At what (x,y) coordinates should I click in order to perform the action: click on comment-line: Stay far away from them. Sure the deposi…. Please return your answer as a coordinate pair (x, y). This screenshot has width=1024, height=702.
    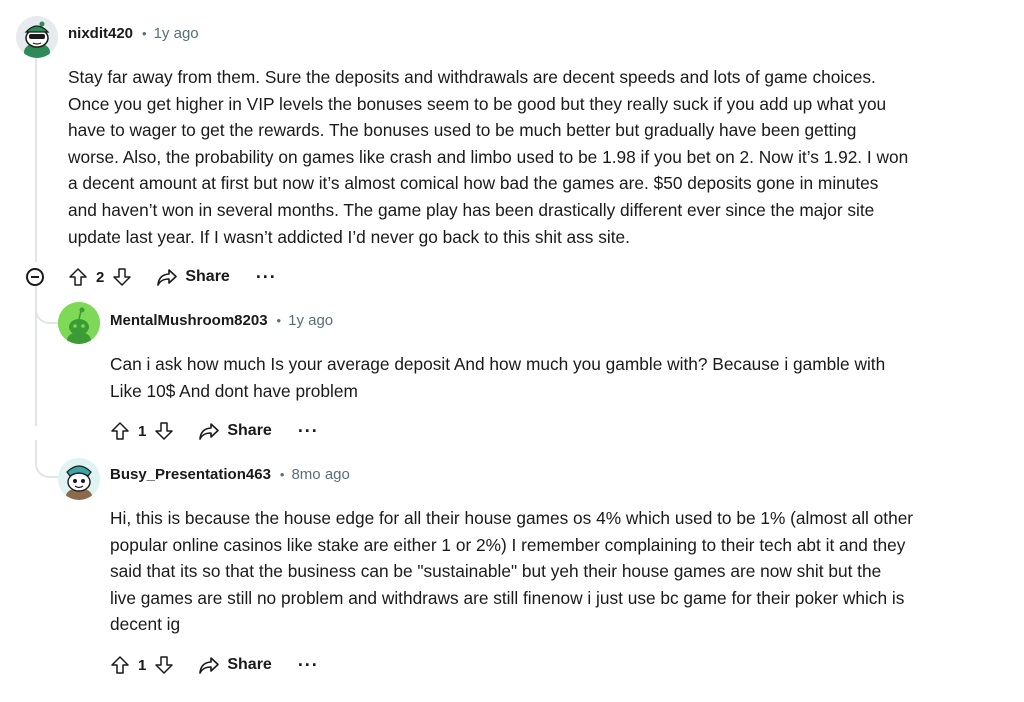
    Looking at the image, I should click on (472, 77).